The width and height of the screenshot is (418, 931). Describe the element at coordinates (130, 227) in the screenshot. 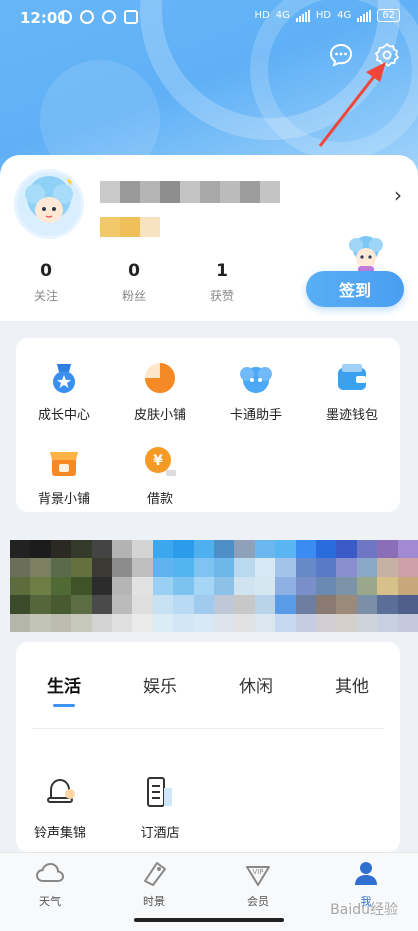

I see `badge-redacted` at that location.